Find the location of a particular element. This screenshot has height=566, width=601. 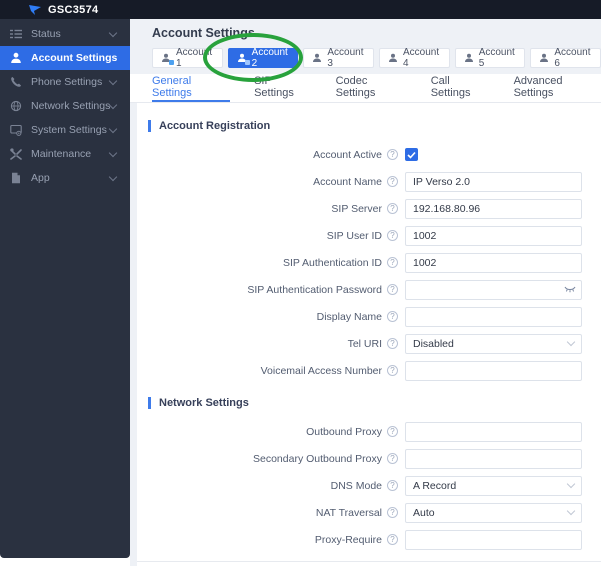

field-row-dns-mode: DNS Mode A Record is located at coordinates (374, 485).